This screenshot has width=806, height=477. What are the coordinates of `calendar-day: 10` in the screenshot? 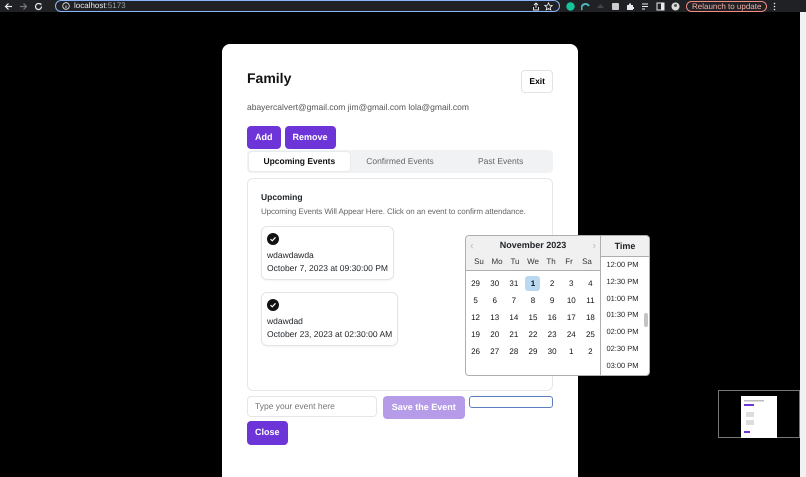 It's located at (571, 300).